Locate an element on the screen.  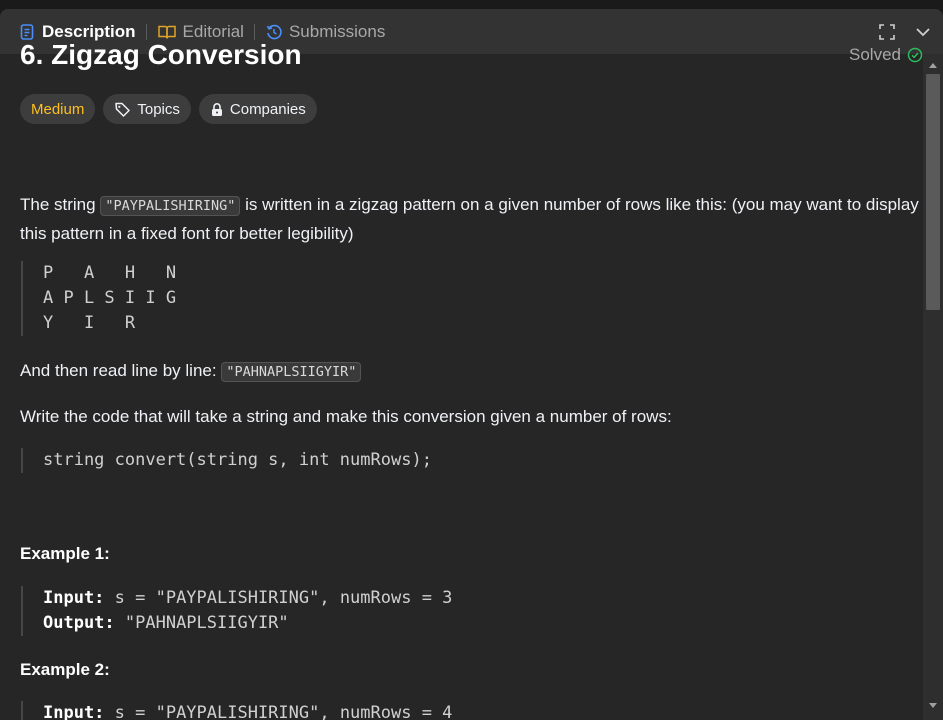
title-row: 6. Zigzag Conversion Solved is located at coordinates (471, 55).